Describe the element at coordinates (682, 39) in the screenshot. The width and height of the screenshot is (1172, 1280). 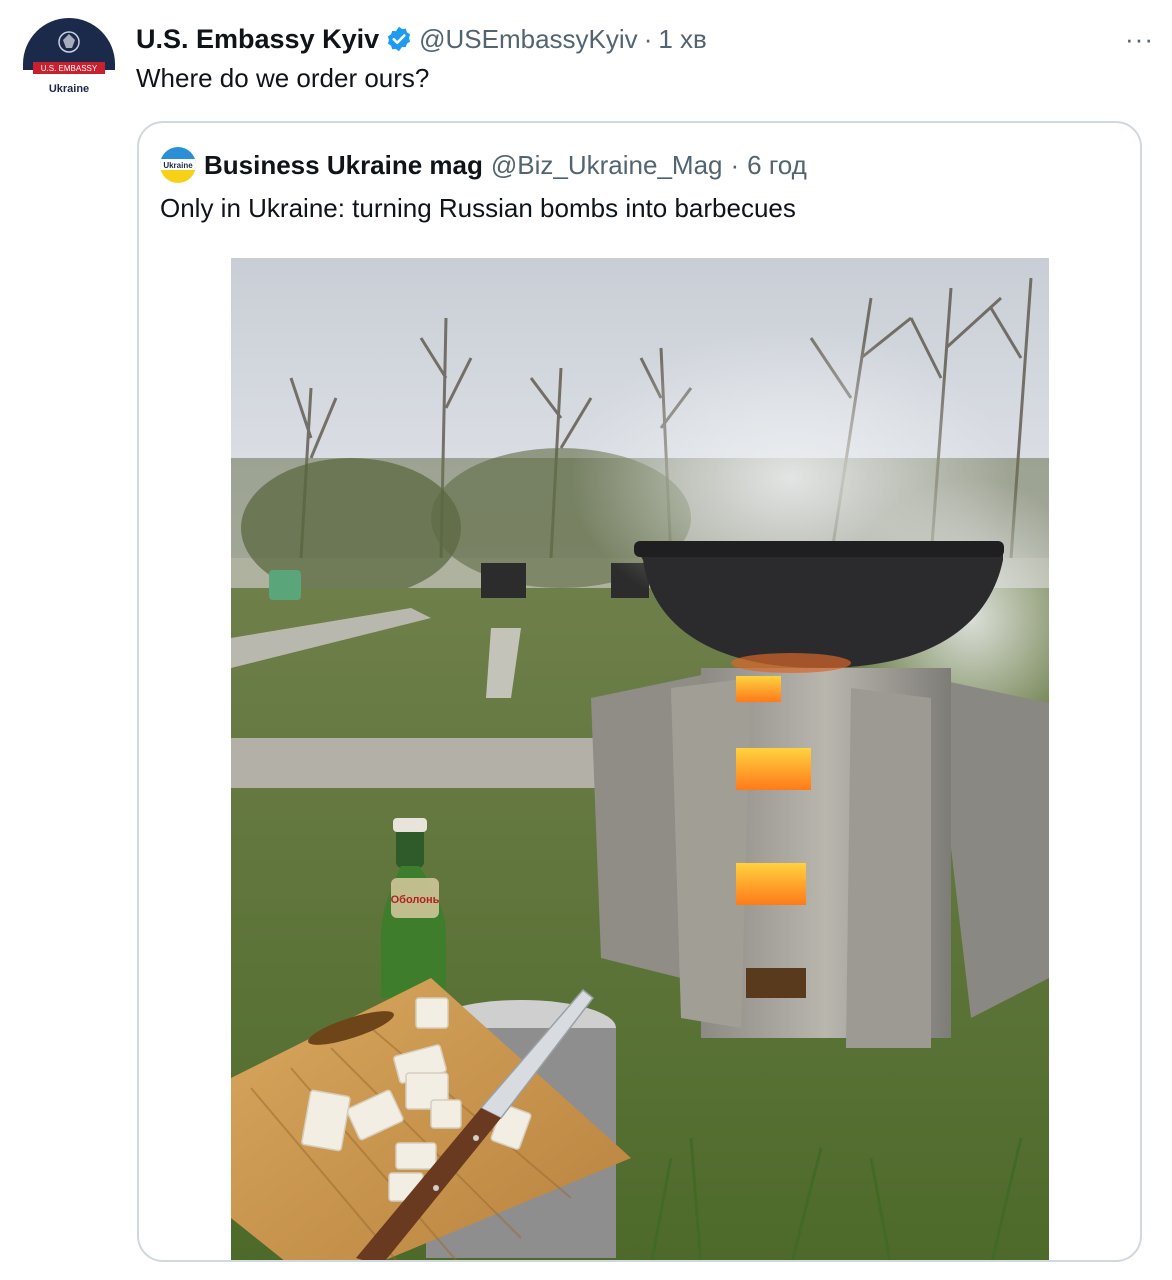
I see `tweet-timestamp: 1 хв` at that location.